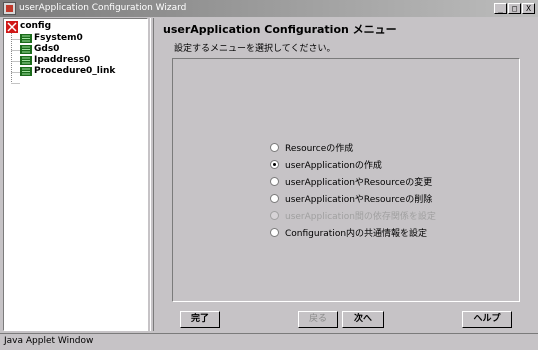  Describe the element at coordinates (49, 341) in the screenshot. I see `status-text: Java Applet Window` at that location.